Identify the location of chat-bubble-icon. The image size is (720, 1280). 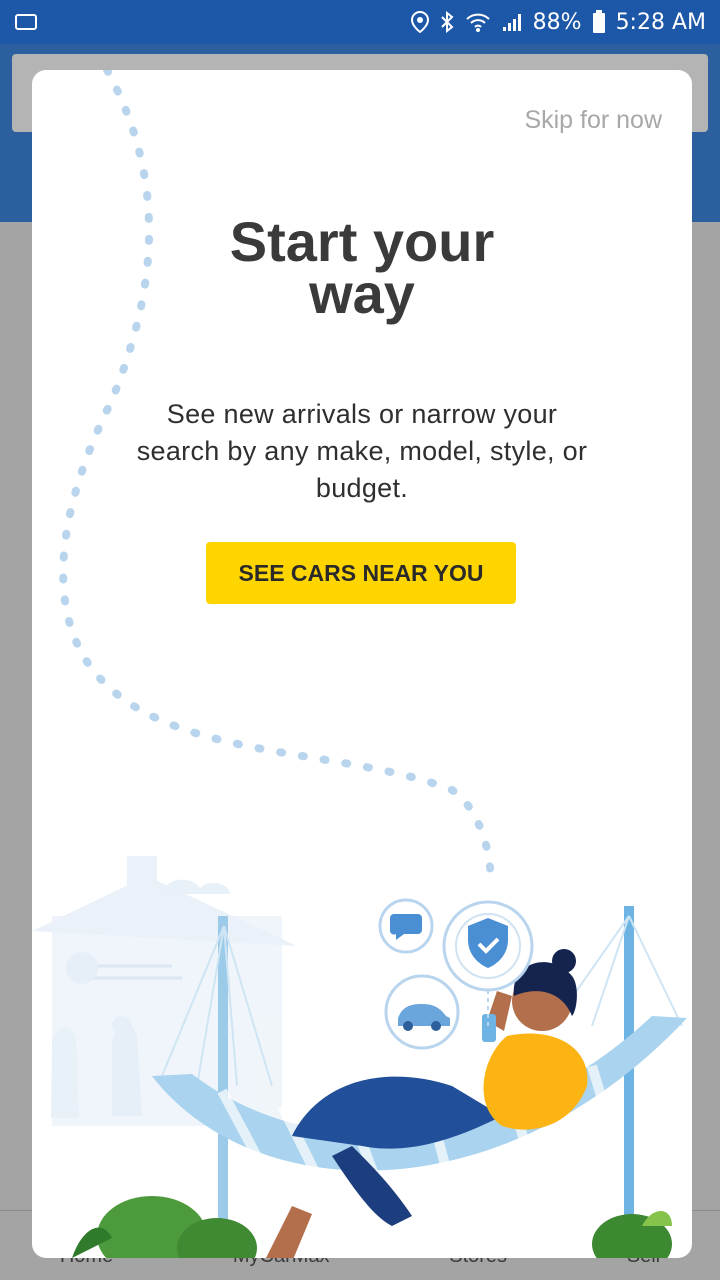
(406, 926).